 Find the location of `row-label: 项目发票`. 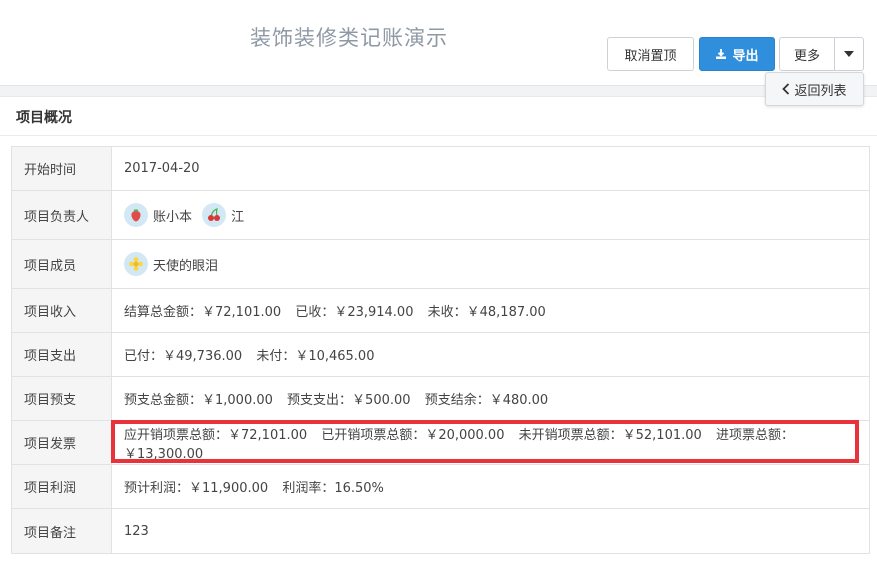

row-label: 项目发票 is located at coordinates (61, 442).